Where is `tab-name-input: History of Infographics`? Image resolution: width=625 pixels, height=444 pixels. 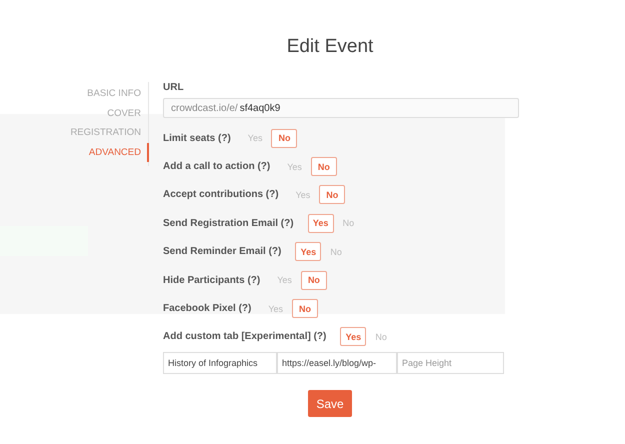
tab-name-input: History of Infographics is located at coordinates (220, 363).